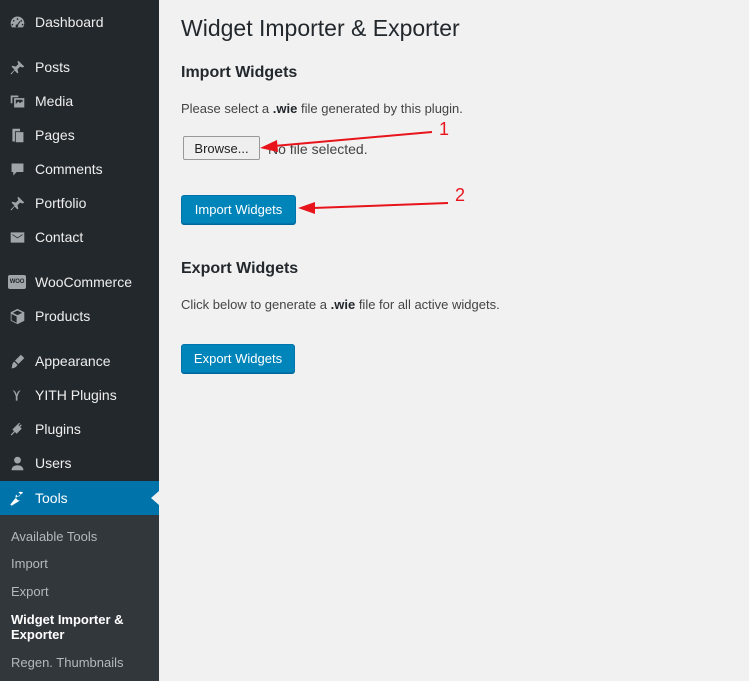 This screenshot has height=681, width=749. Describe the element at coordinates (17, 429) in the screenshot. I see `plug-icon` at that location.